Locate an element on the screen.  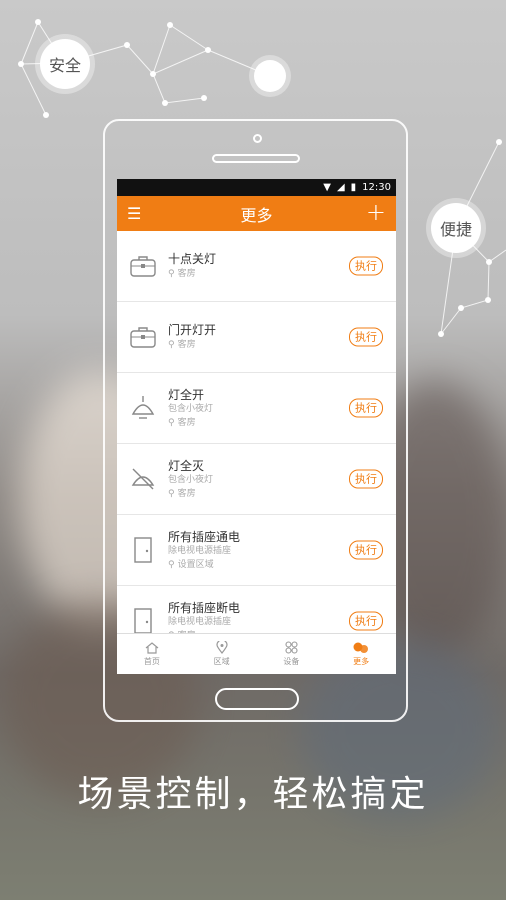
list-item-text: 灯全开 包含小夜灯 ⚲ 客房 is located at coordinates (190, 408).